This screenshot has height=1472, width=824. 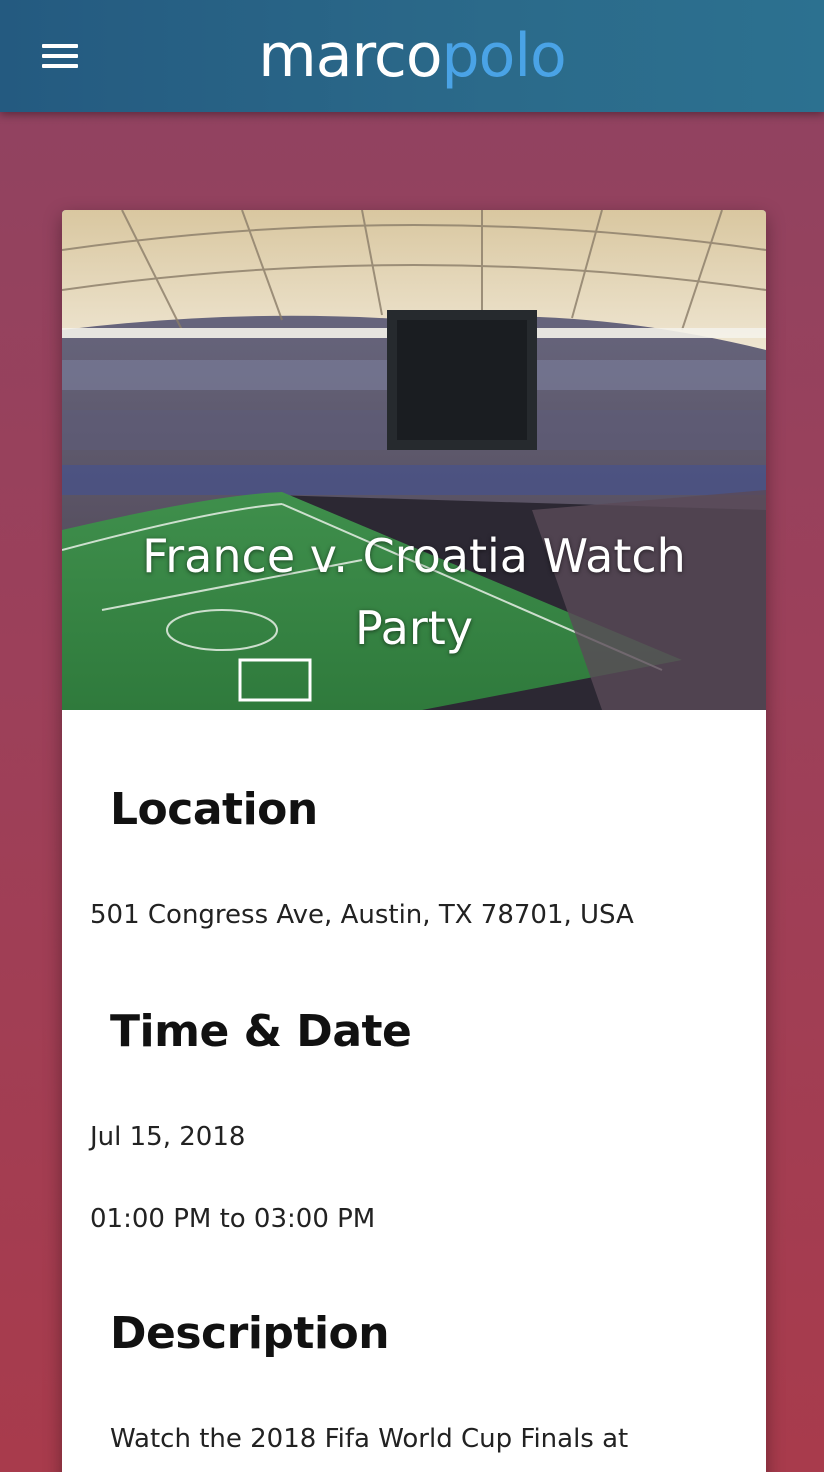 What do you see at coordinates (414, 592) in the screenshot?
I see `event-title: France v. Croatia Watch Party` at bounding box center [414, 592].